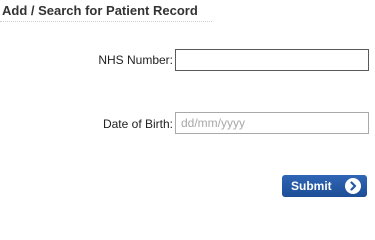  Describe the element at coordinates (272, 60) in the screenshot. I see `nhs-number-input` at that location.